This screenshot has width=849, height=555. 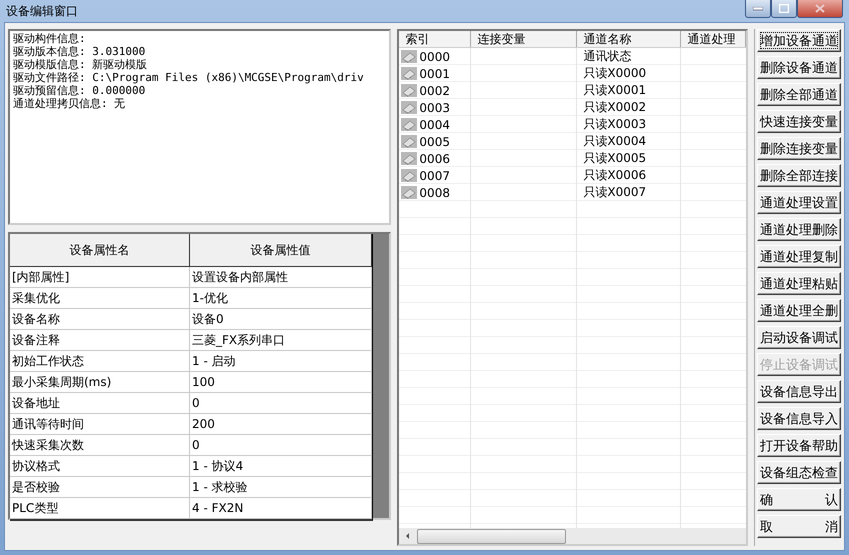 What do you see at coordinates (799, 229) in the screenshot?
I see `action-button: 通道处理删除` at bounding box center [799, 229].